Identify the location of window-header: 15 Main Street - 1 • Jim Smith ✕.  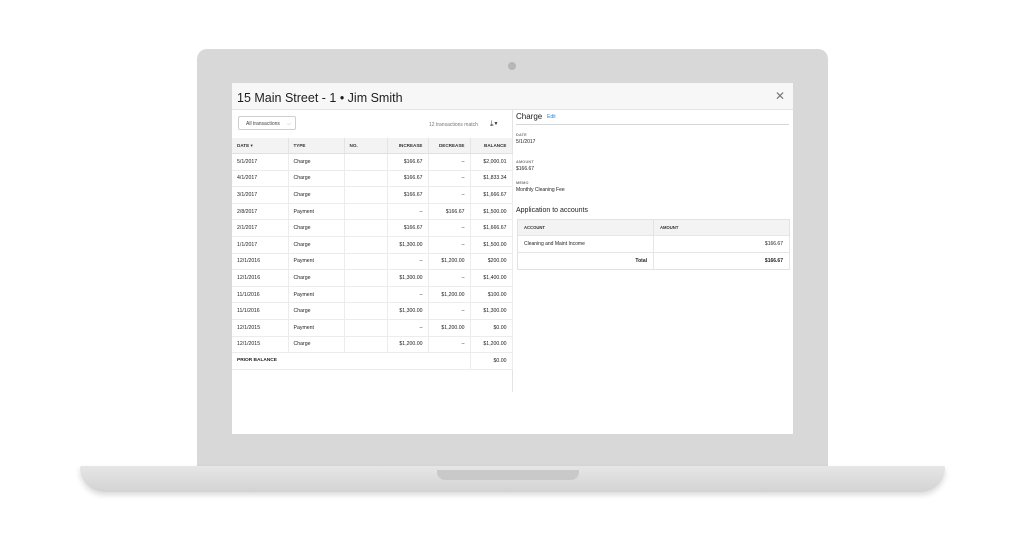
(512, 96).